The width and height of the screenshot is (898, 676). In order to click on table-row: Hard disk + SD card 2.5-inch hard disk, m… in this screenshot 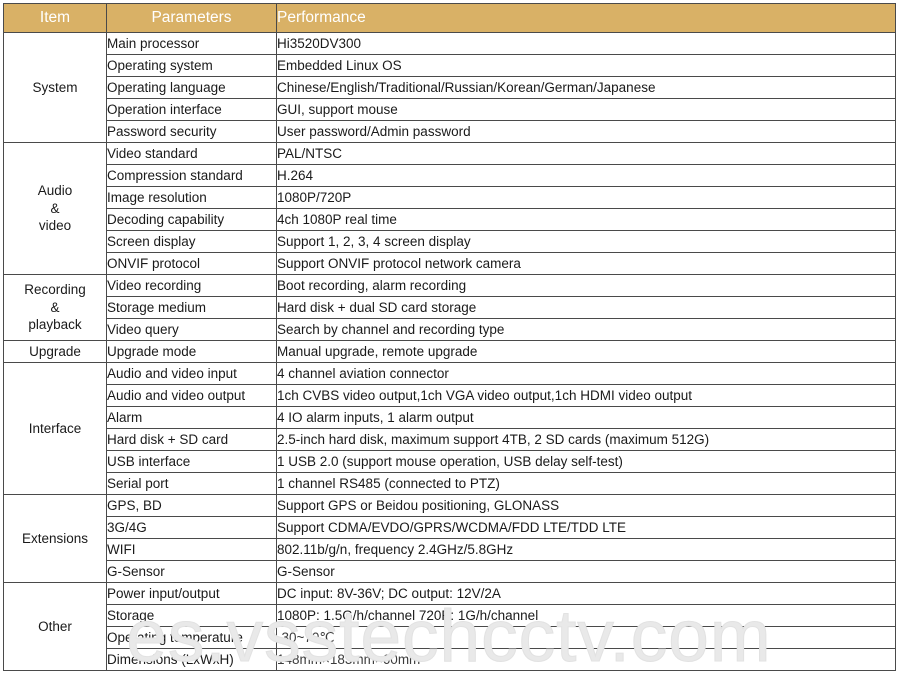, I will do `click(450, 439)`.